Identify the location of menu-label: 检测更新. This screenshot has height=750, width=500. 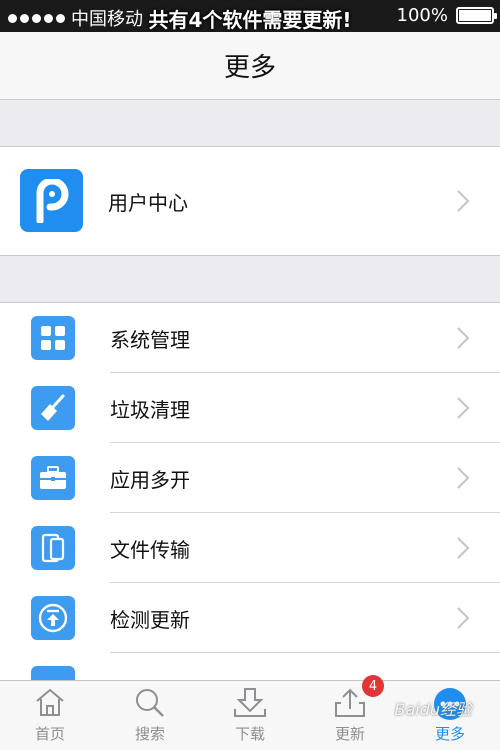
(150, 619).